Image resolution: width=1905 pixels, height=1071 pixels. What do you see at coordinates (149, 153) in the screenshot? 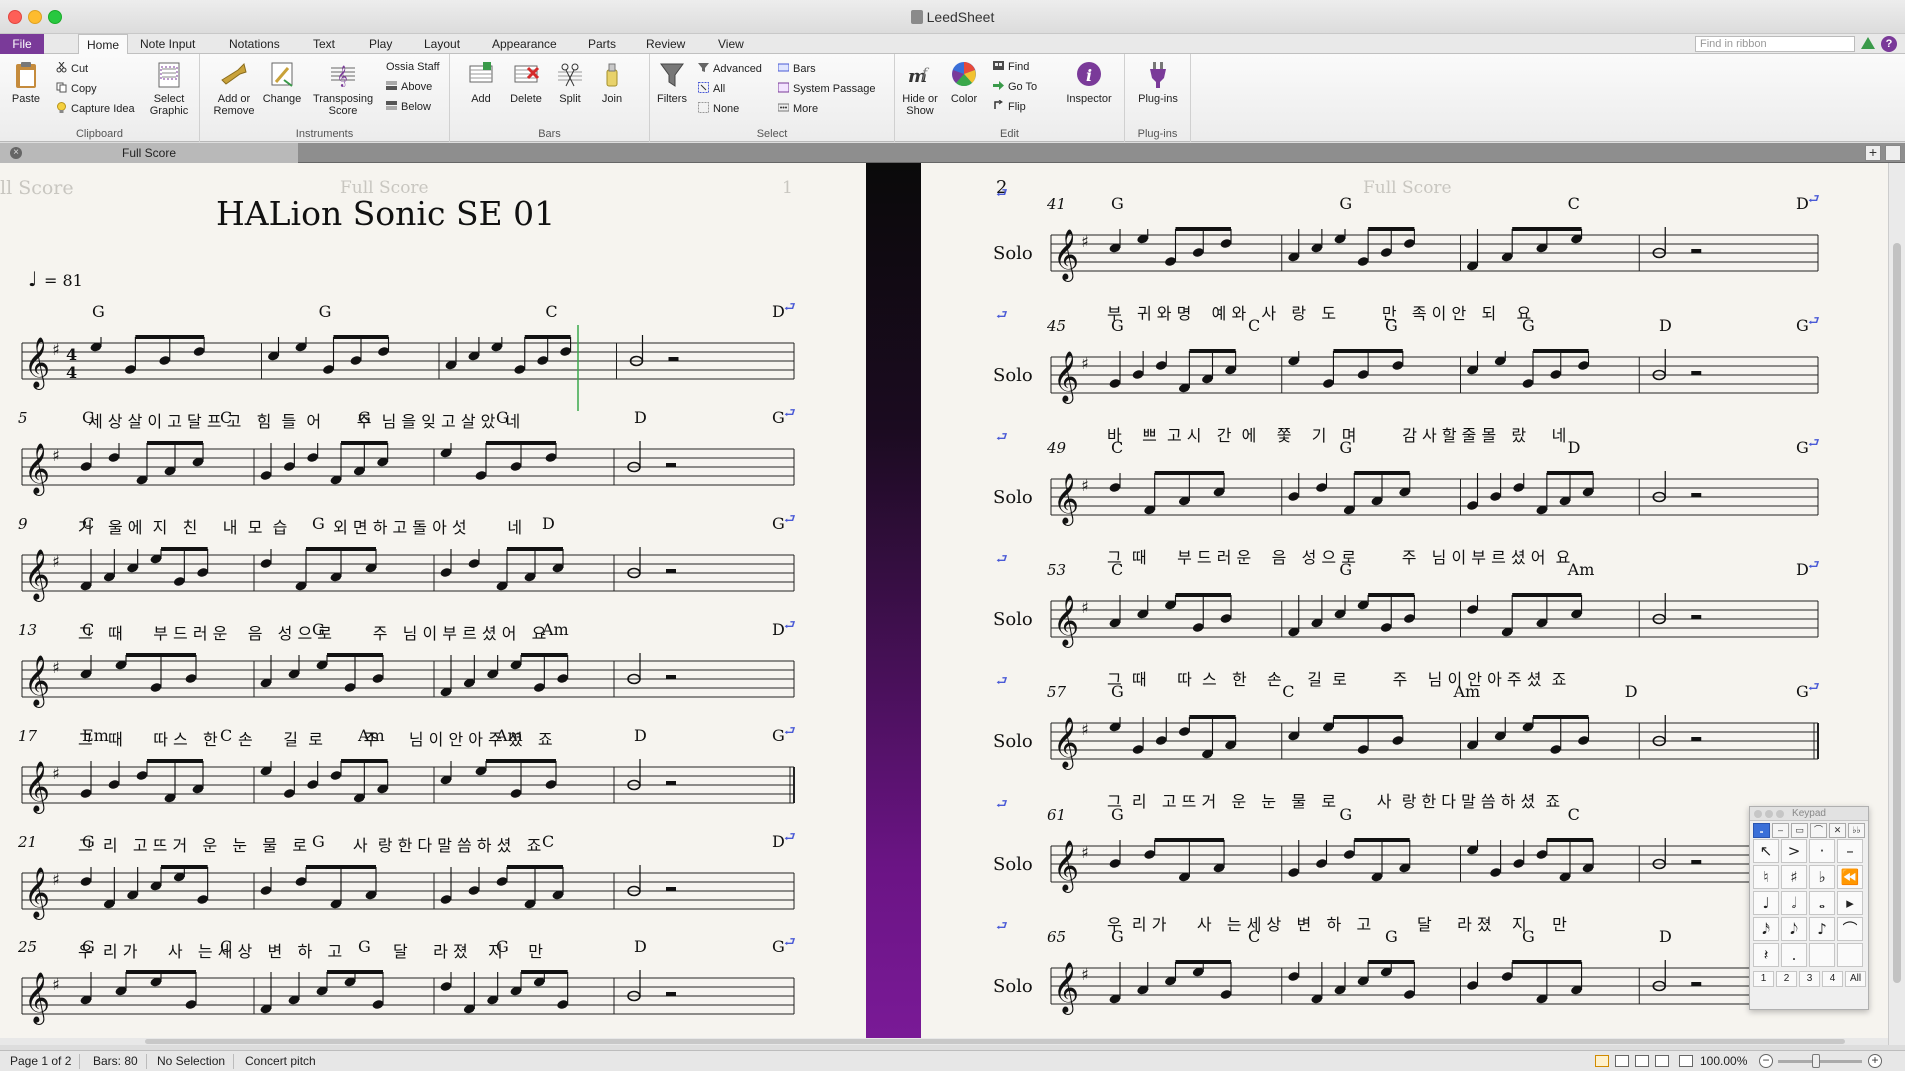
I see `full-score-tab: × Full Score` at bounding box center [149, 153].